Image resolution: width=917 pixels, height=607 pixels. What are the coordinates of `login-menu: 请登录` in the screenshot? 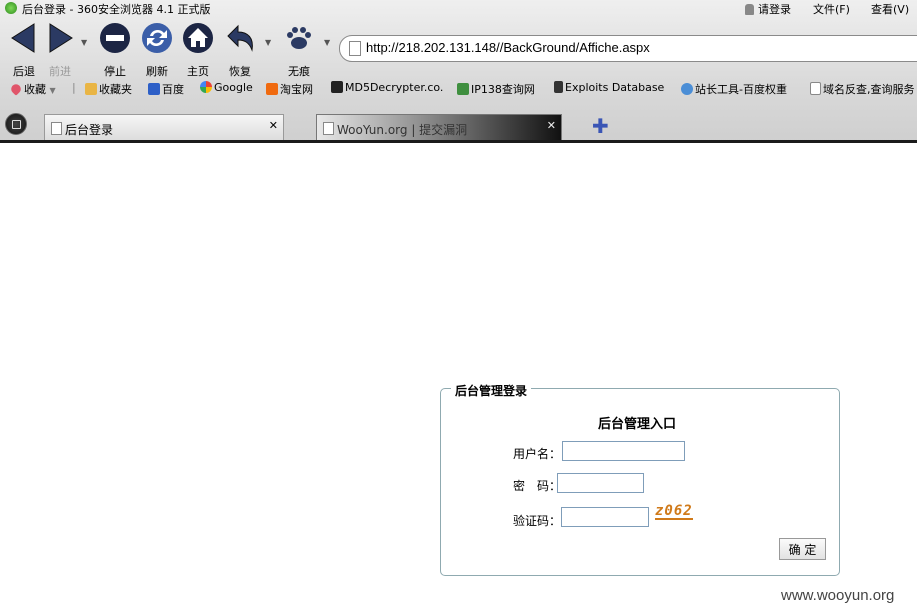 It's located at (768, 9).